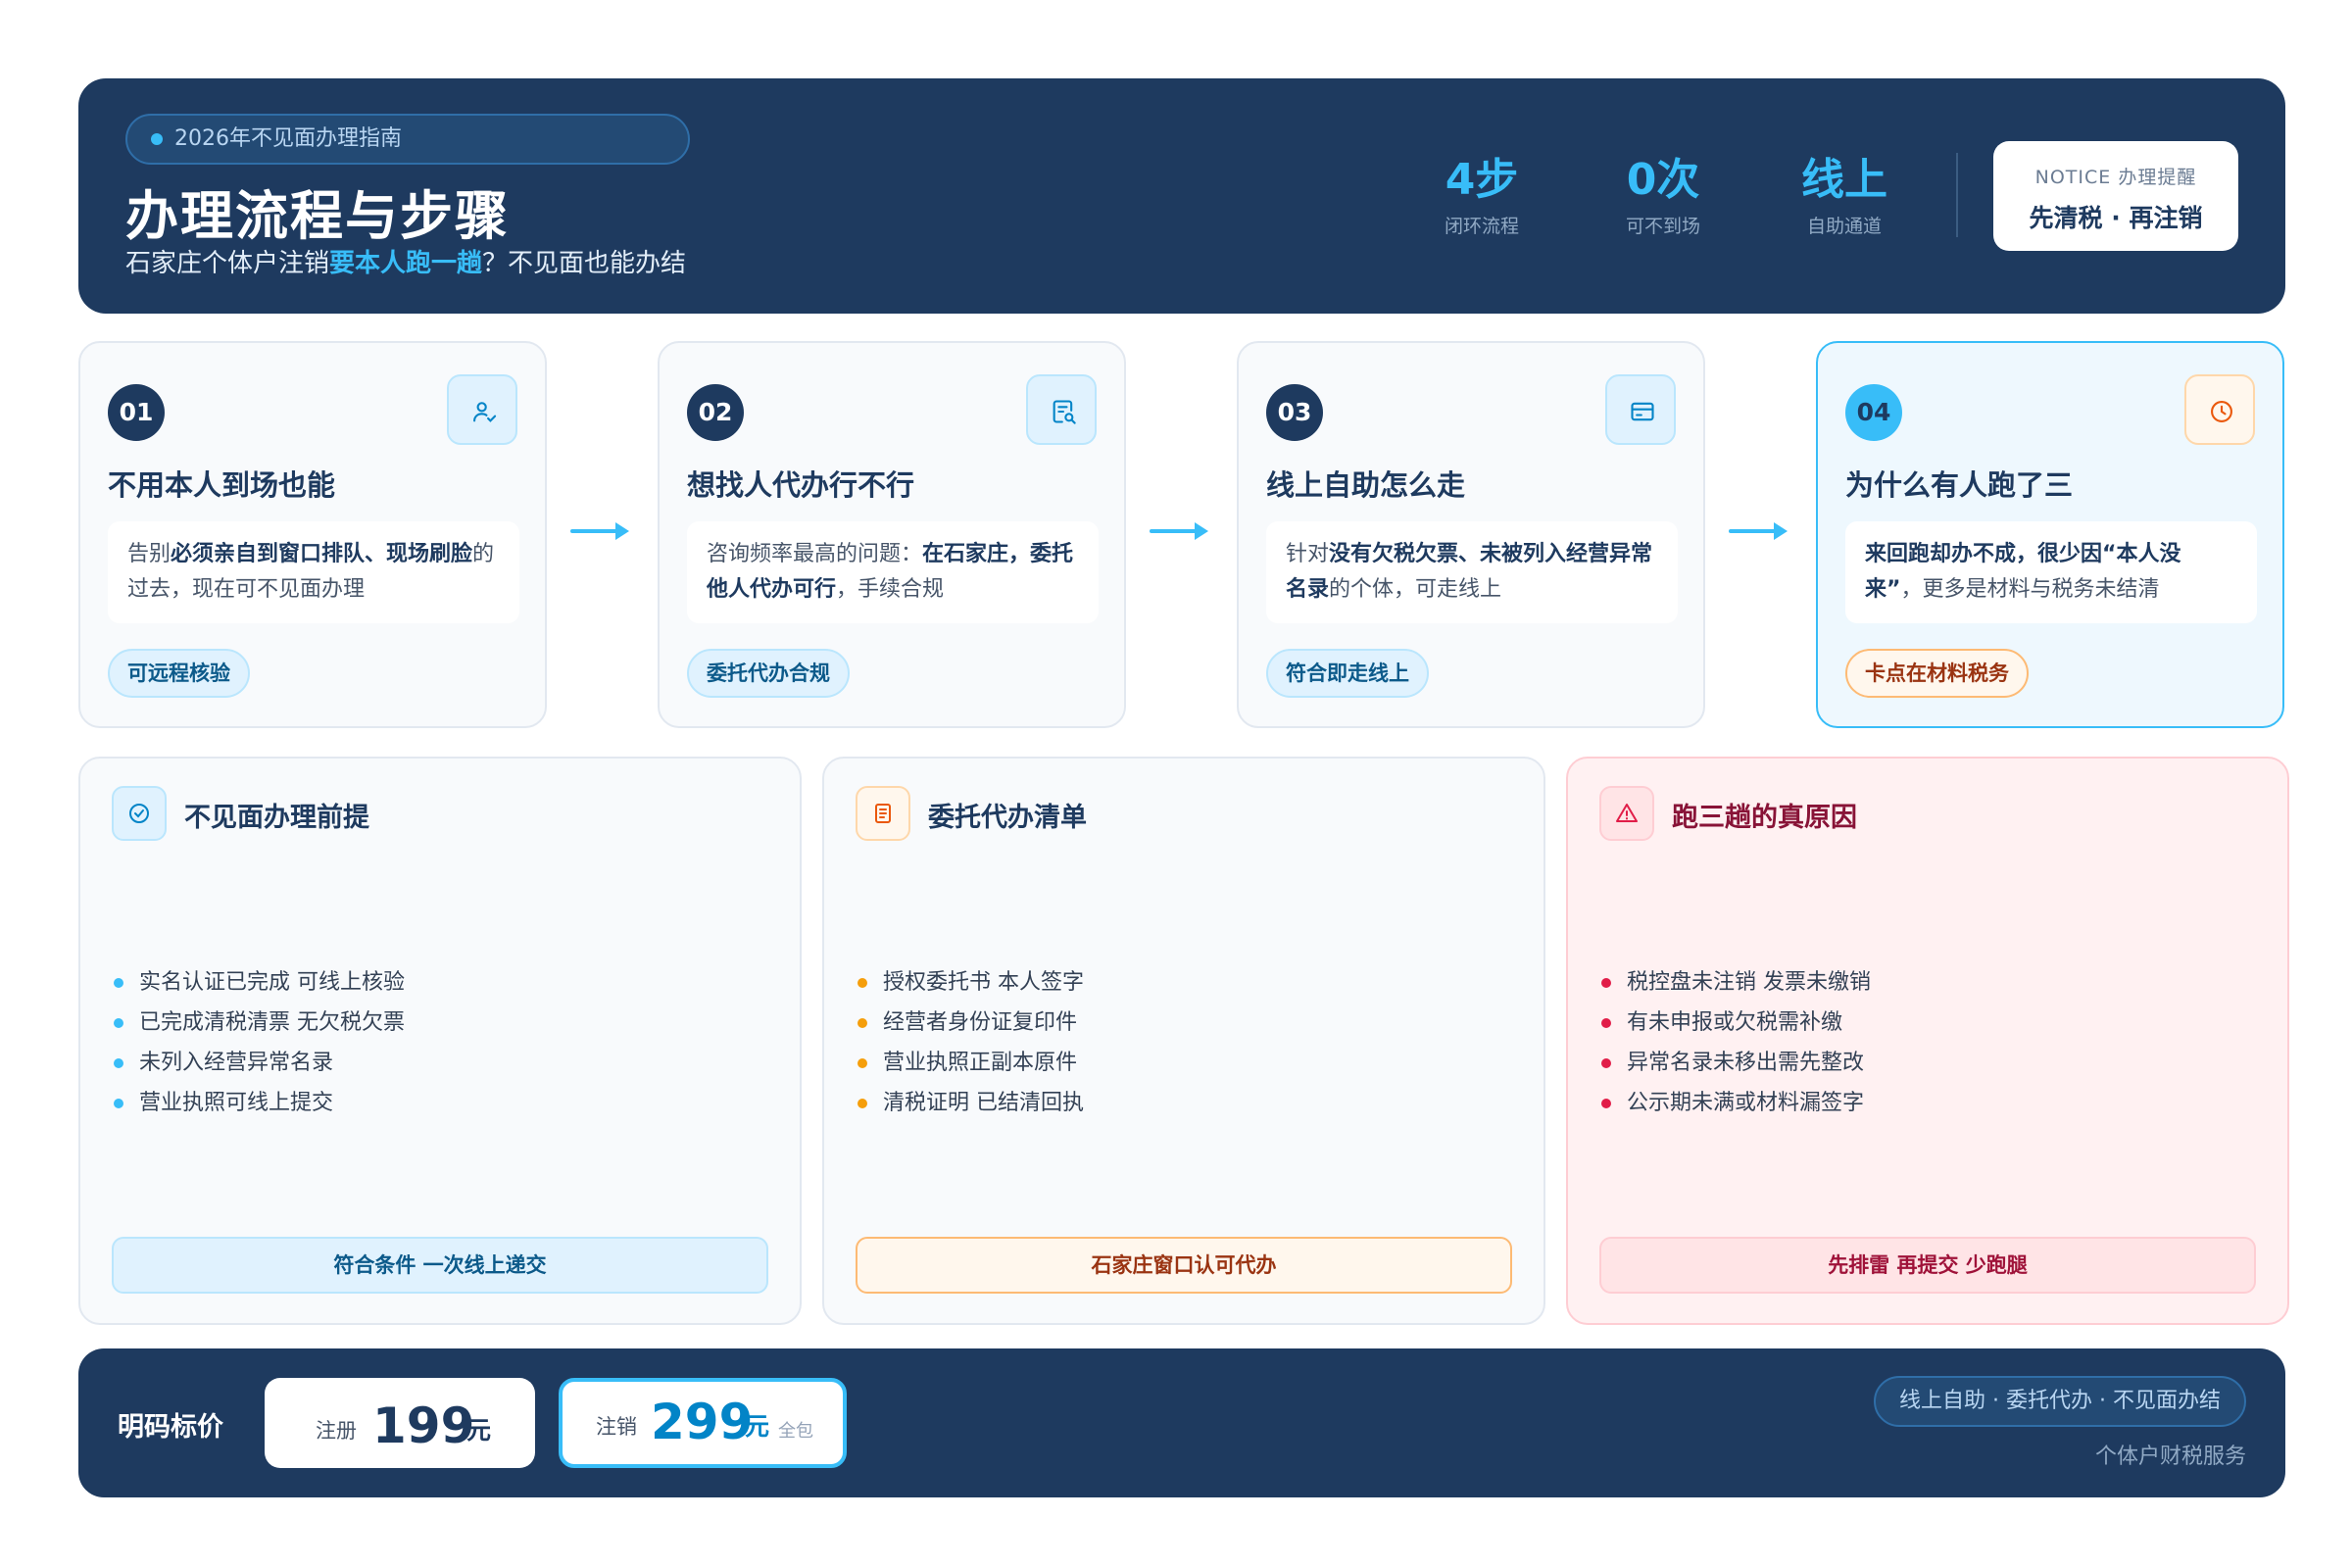 This screenshot has height=1568, width=2352. I want to click on list-item: 清税证明 已结清回执, so click(971, 1103).